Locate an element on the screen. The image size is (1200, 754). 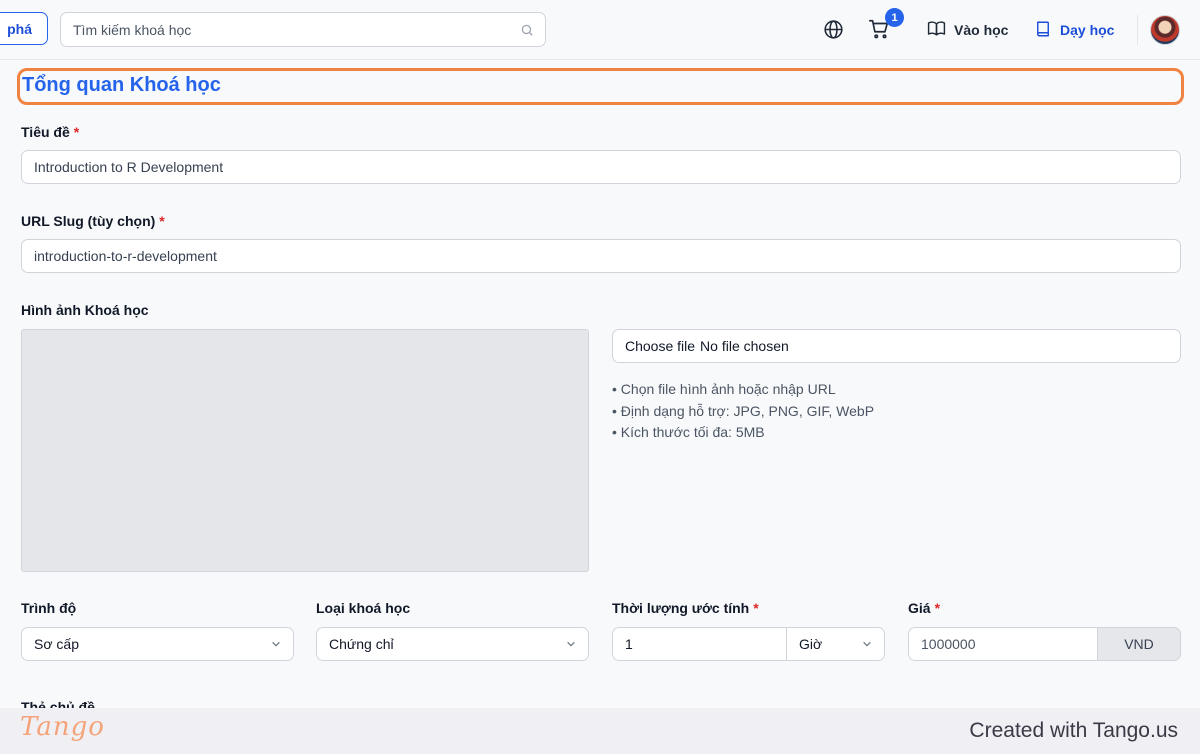
tango-logo: Tango is located at coordinates (62, 727).